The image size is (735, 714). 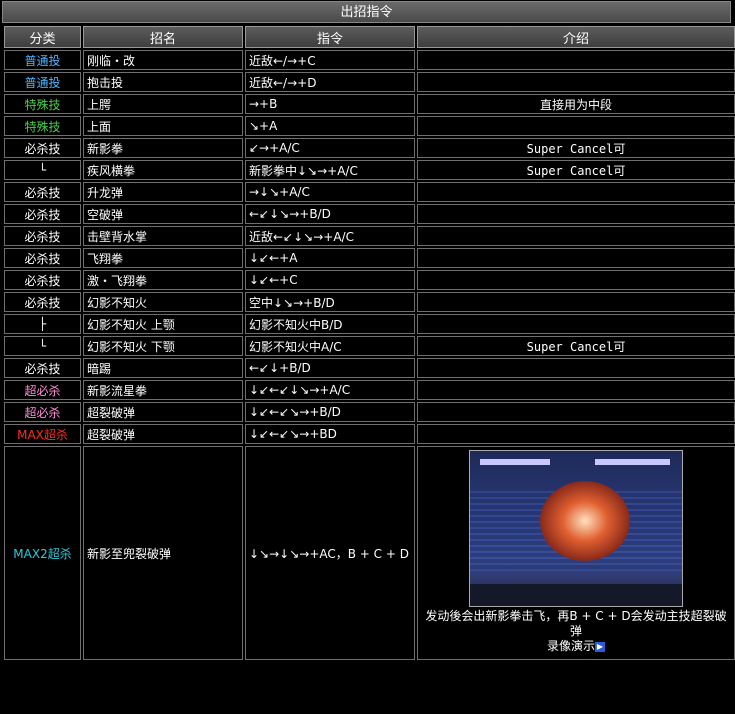 I want to click on row-move-name: 新影至兜裂破弹, so click(x=163, y=553).